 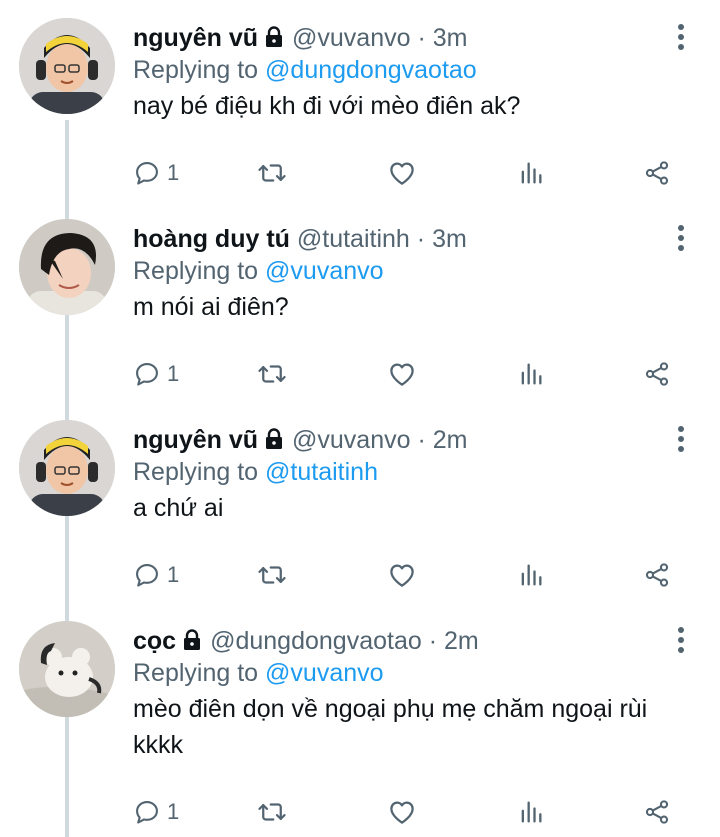 I want to click on tweet-header: hoàng duy tú @tutaitinh · 3m, so click(x=300, y=239).